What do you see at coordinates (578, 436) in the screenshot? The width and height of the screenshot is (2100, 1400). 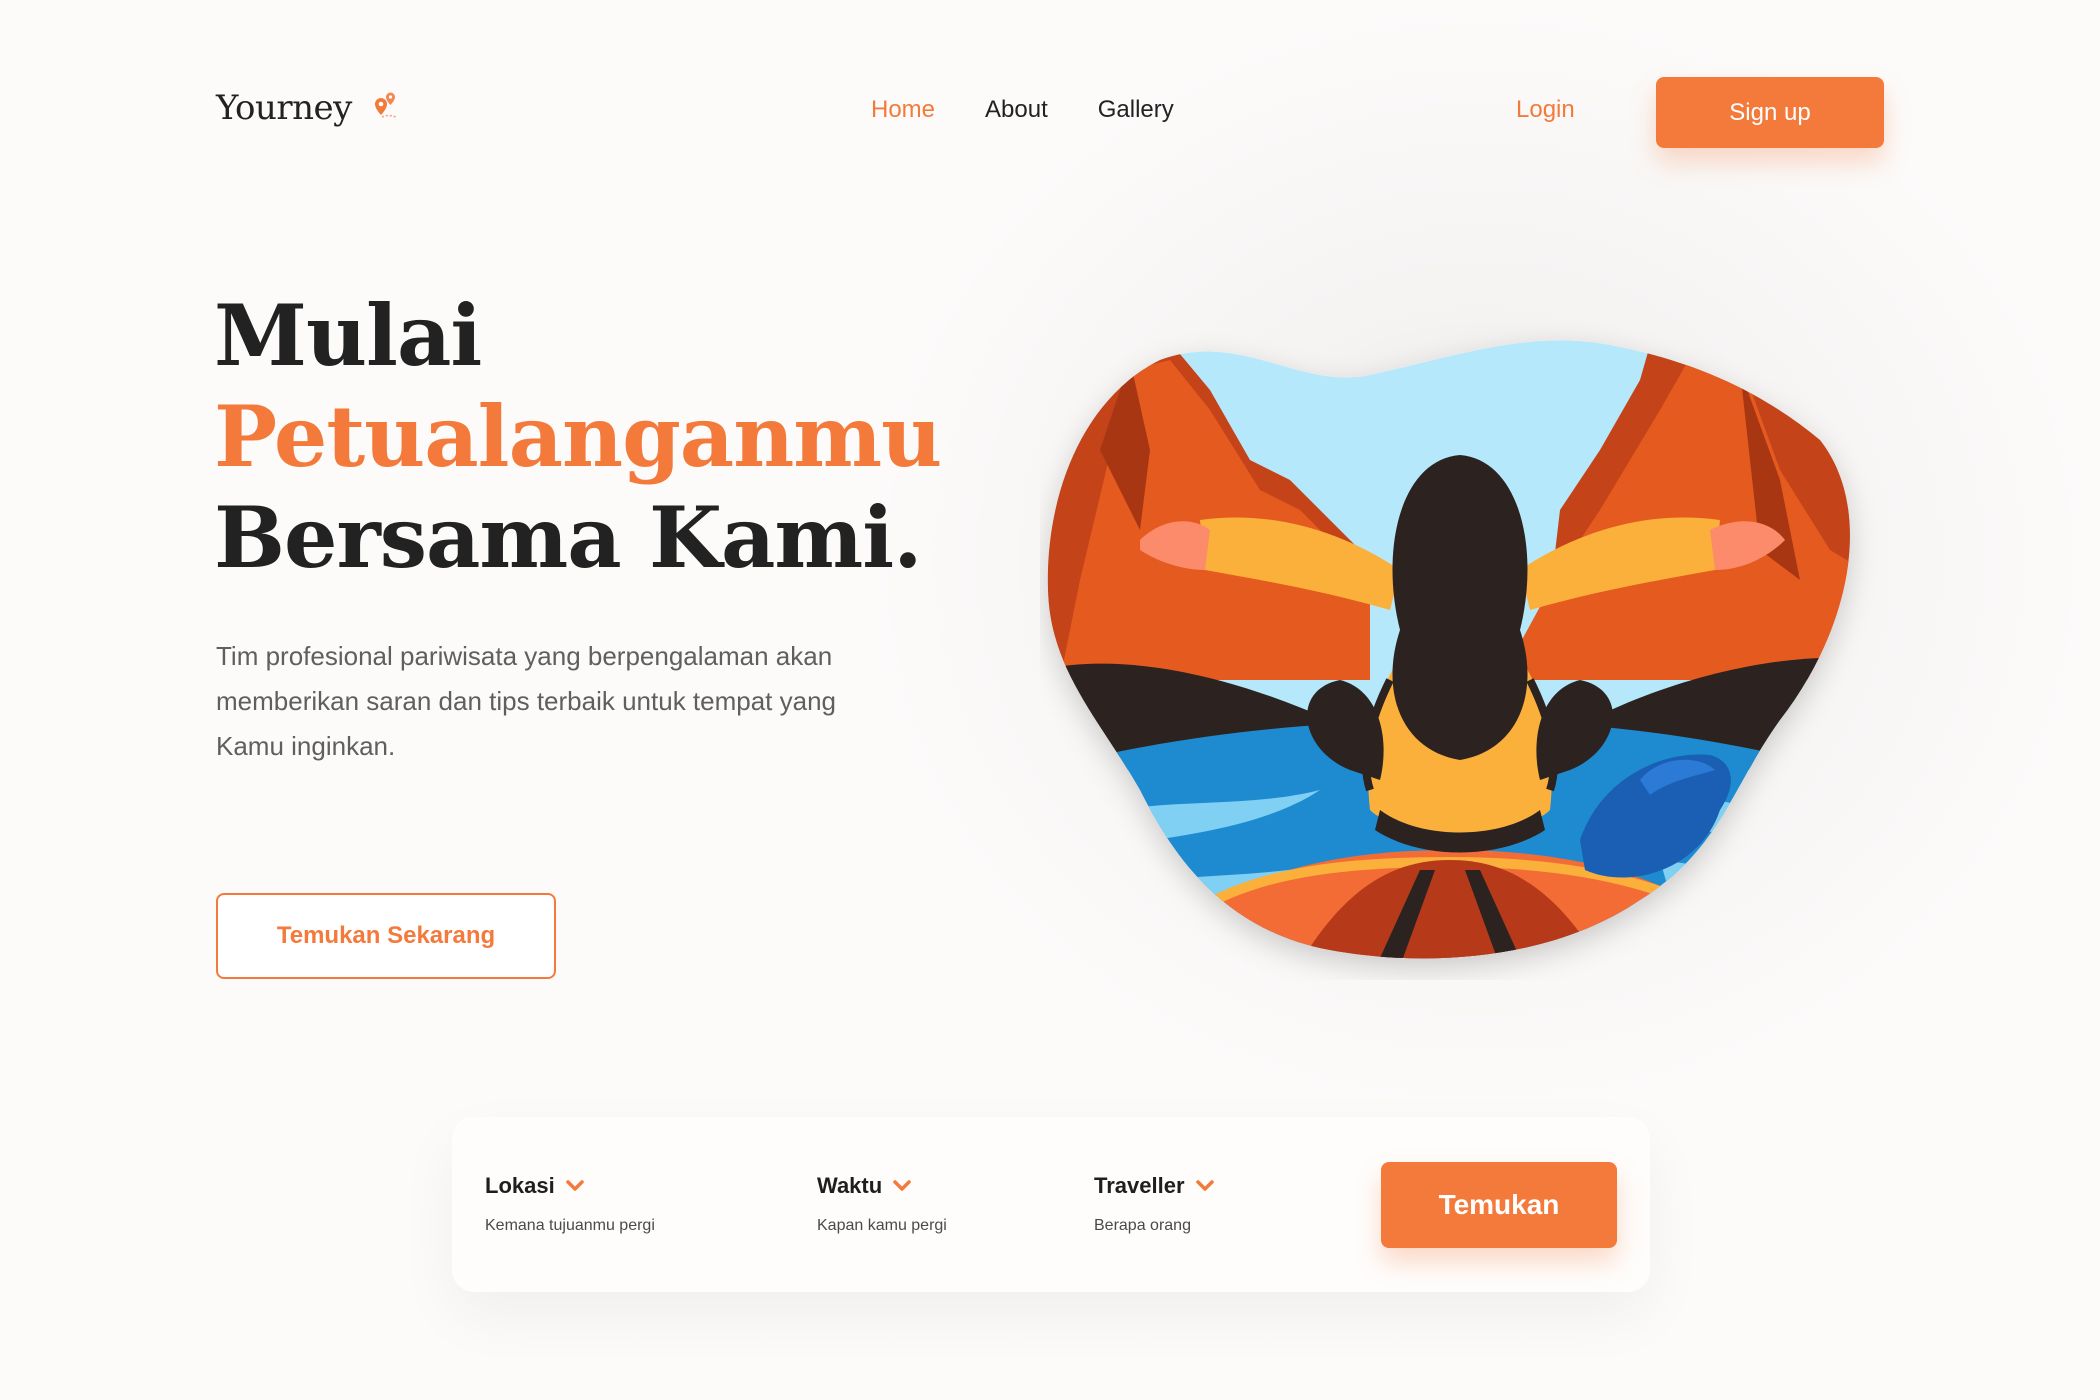 I see `hero-title-line-2: Petualanganmu` at bounding box center [578, 436].